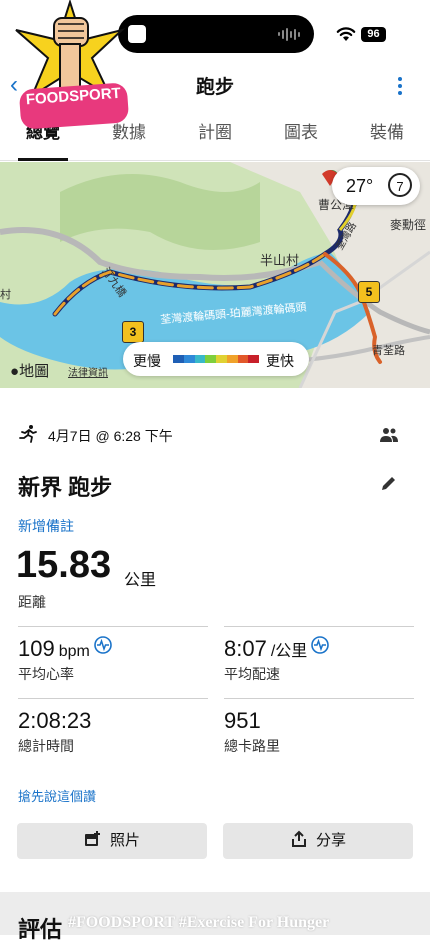  I want to click on stat-avg-pace: 8:07/公里 平均配速, so click(319, 659).